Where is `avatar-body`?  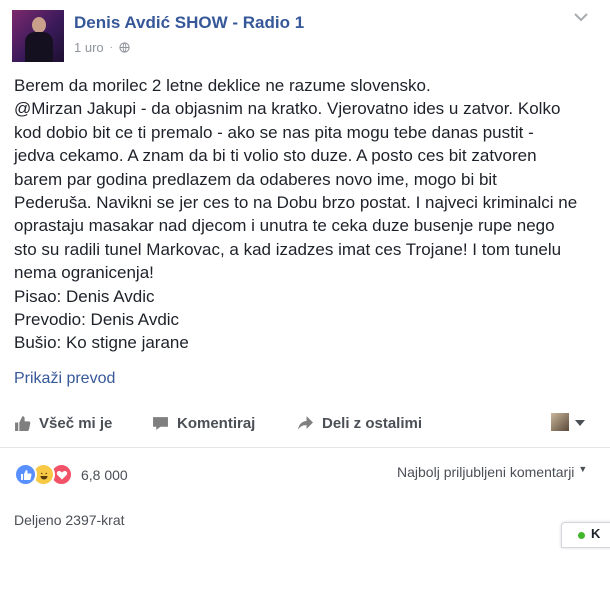 avatar-body is located at coordinates (39, 47).